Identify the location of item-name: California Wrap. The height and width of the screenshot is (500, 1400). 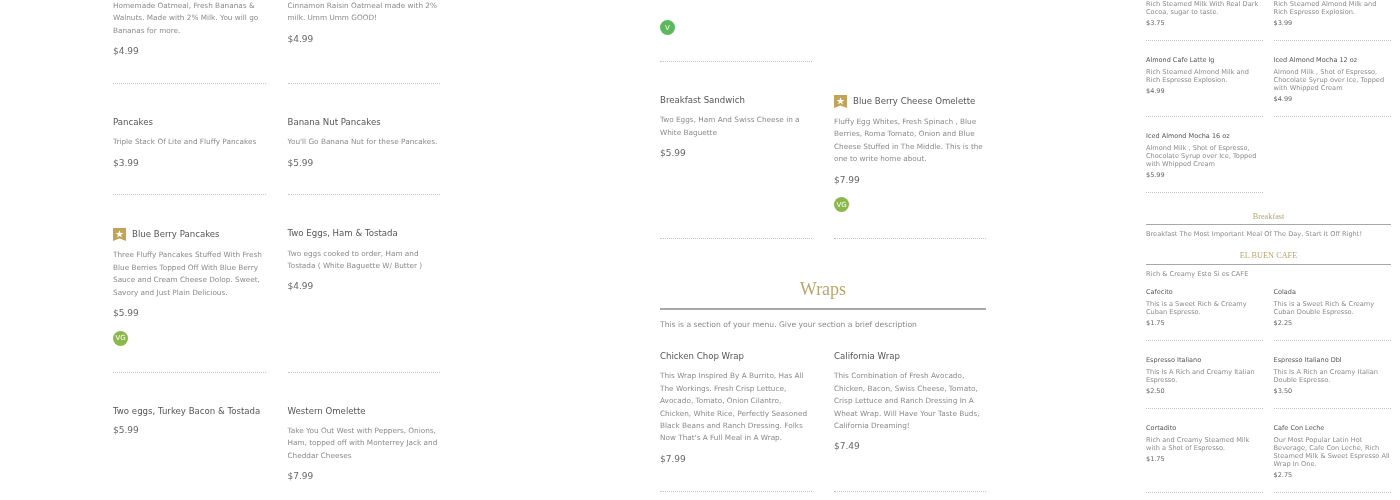
(867, 357).